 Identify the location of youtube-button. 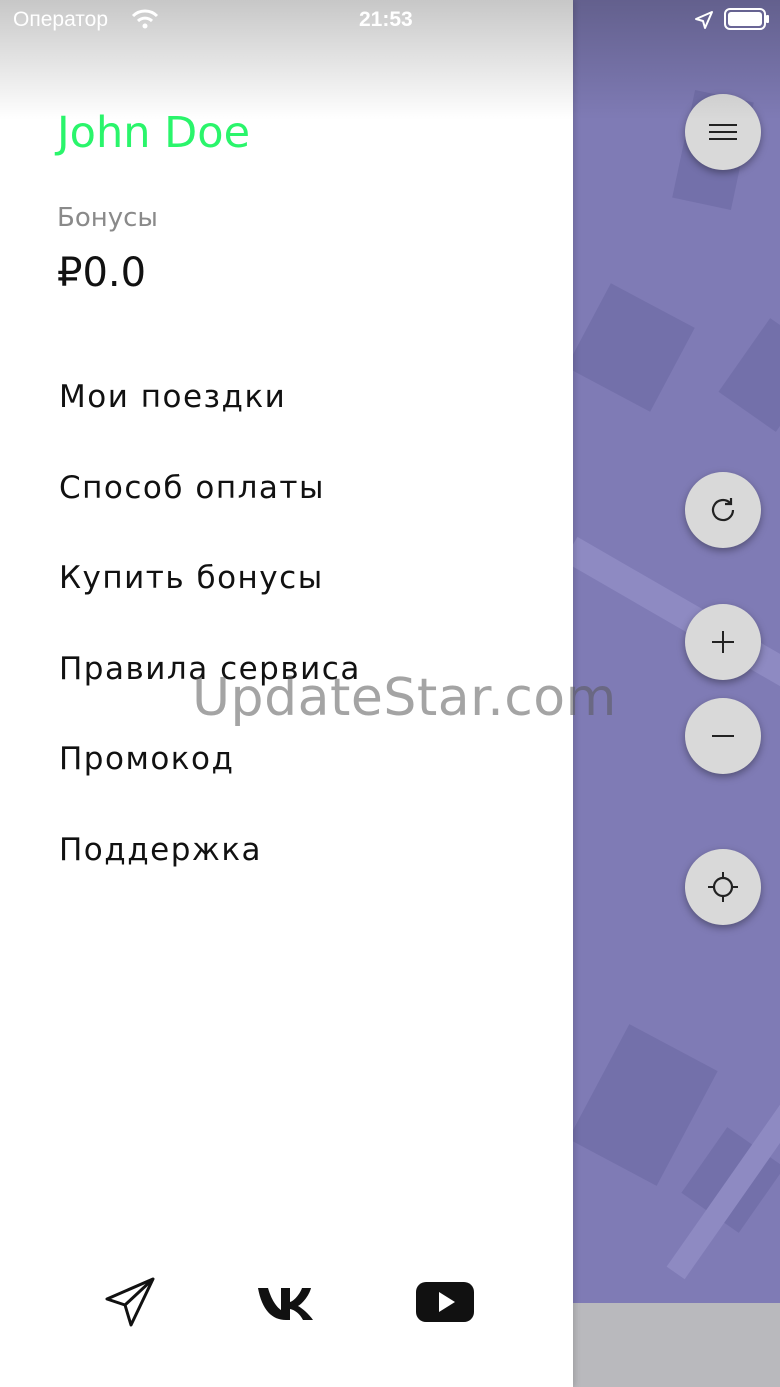
(445, 1302).